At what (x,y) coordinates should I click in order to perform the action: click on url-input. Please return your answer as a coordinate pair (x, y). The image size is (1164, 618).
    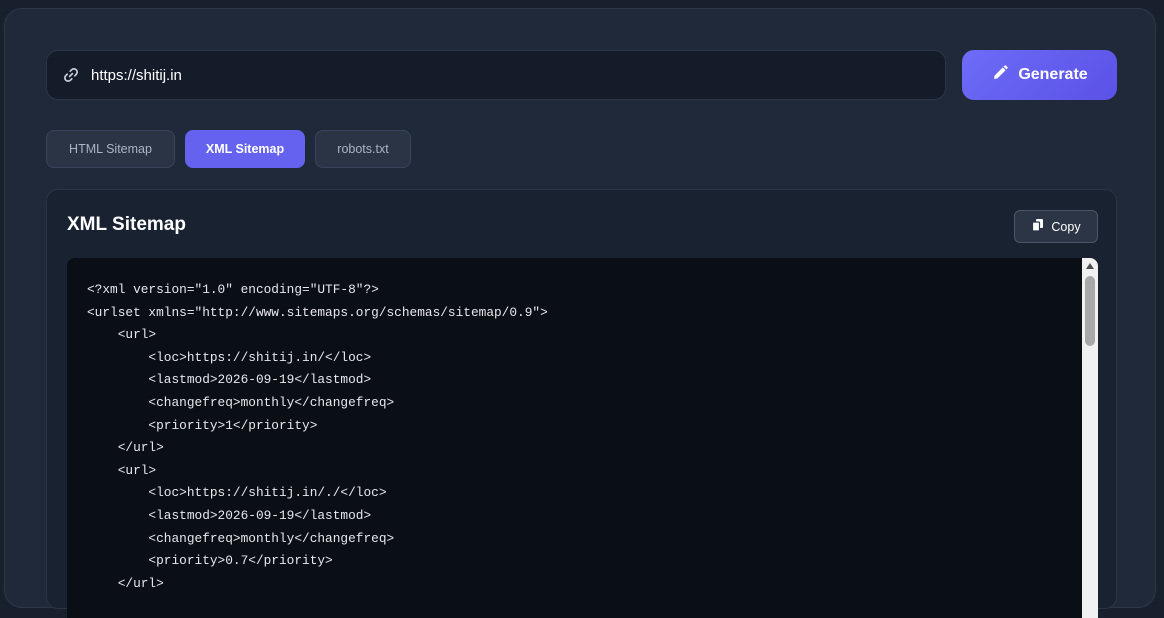
    Looking at the image, I should click on (491, 75).